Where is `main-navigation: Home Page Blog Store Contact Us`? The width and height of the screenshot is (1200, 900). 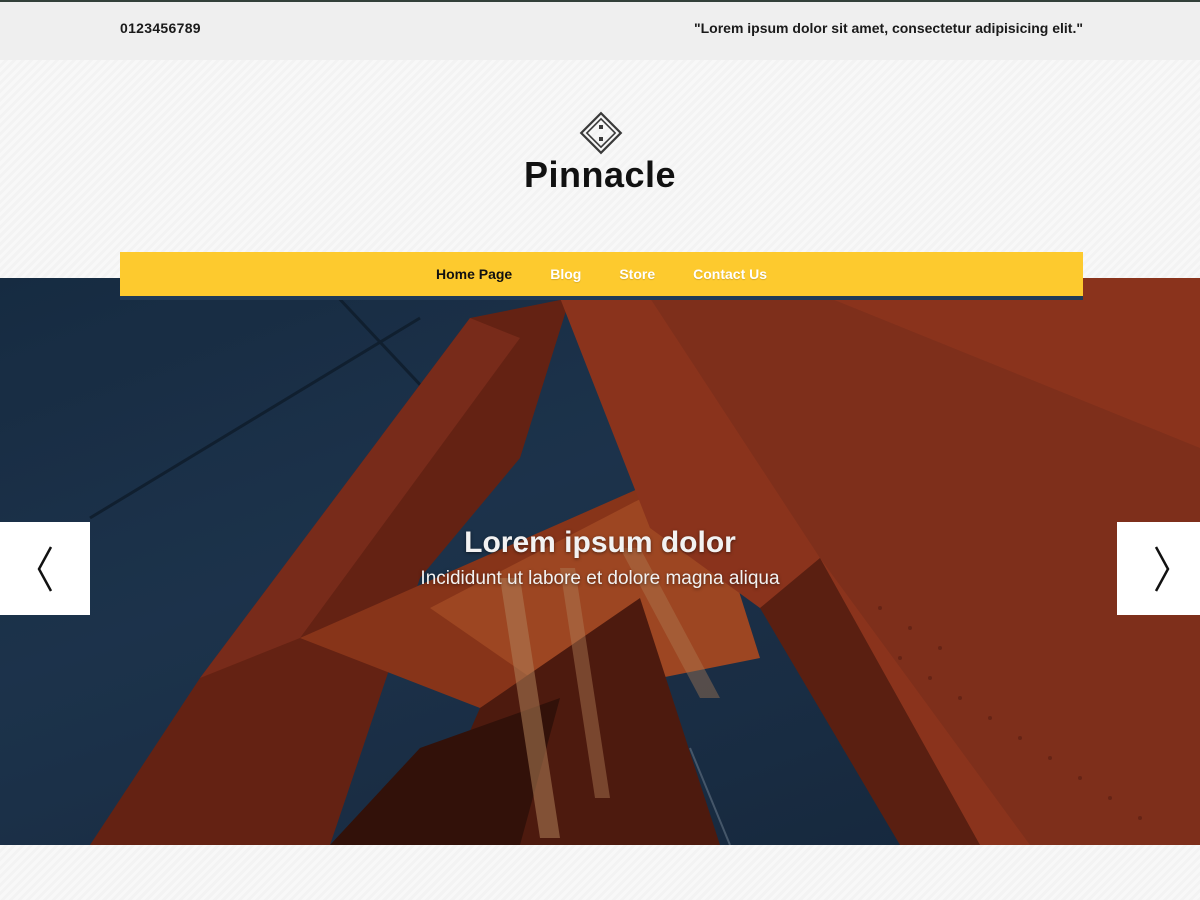
main-navigation: Home Page Blog Store Contact Us is located at coordinates (601, 276).